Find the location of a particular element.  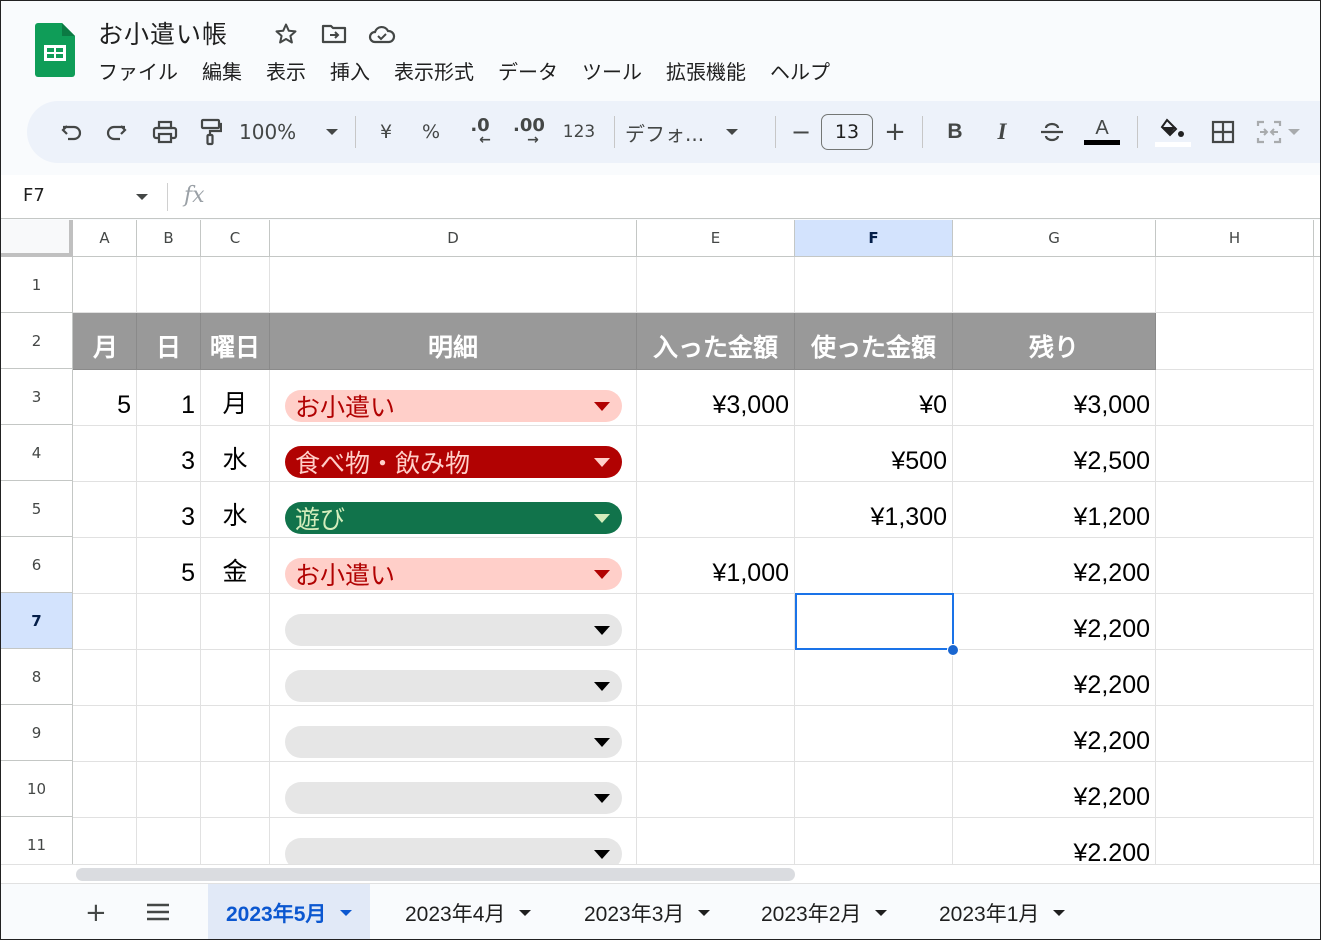

cell-c3: 月 is located at coordinates (235, 398).